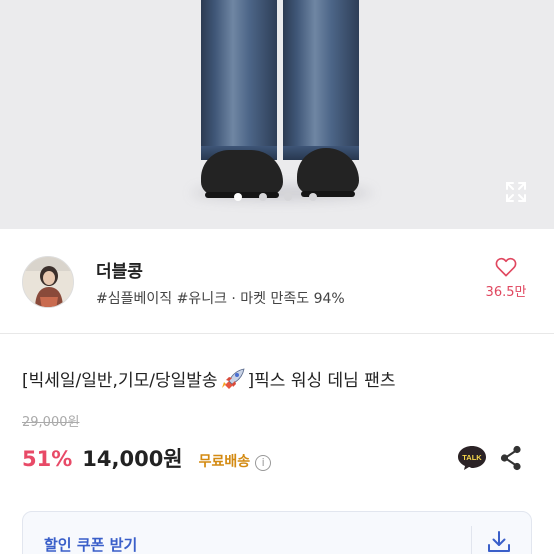  What do you see at coordinates (275, 197) in the screenshot?
I see `carousel-dots` at bounding box center [275, 197].